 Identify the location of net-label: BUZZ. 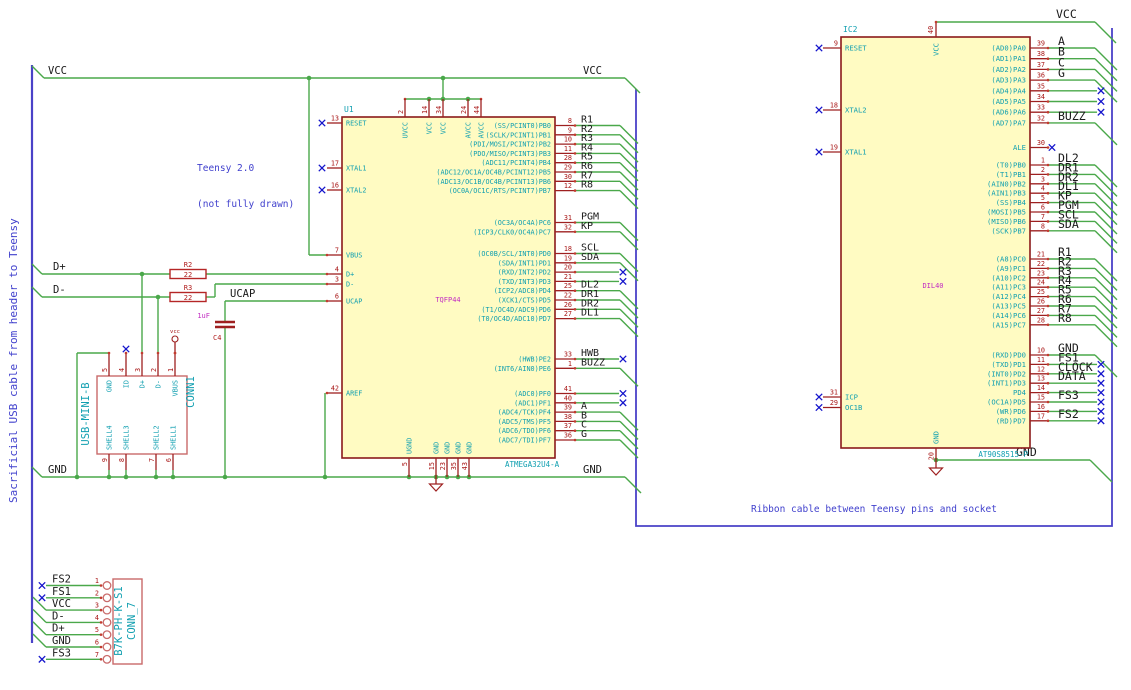
(1072, 116).